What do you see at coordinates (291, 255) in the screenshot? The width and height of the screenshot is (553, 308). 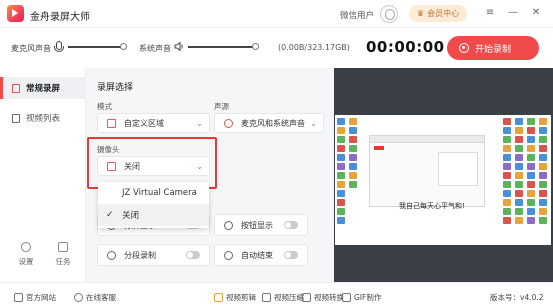 I see `auto-stop-switch` at bounding box center [291, 255].